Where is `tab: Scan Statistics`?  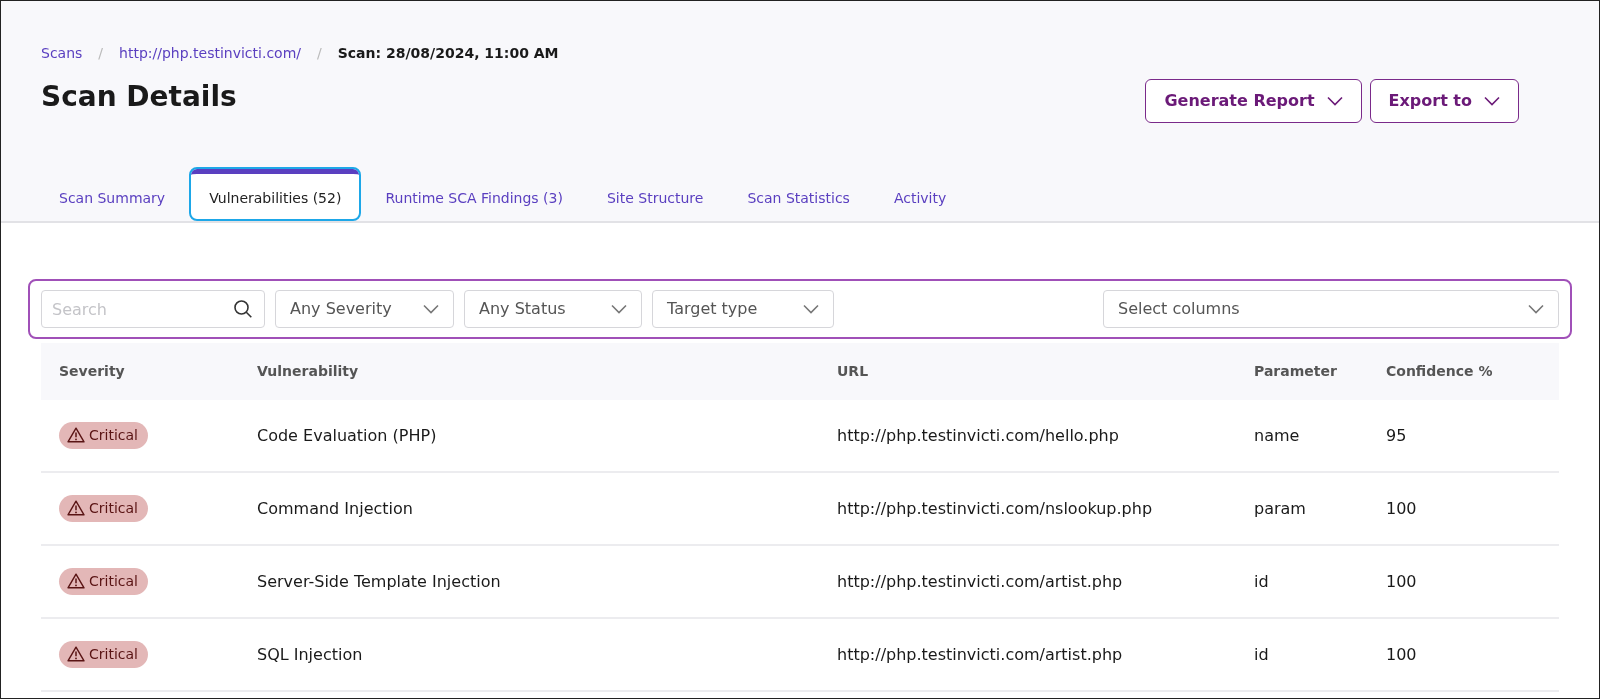 tab: Scan Statistics is located at coordinates (798, 194).